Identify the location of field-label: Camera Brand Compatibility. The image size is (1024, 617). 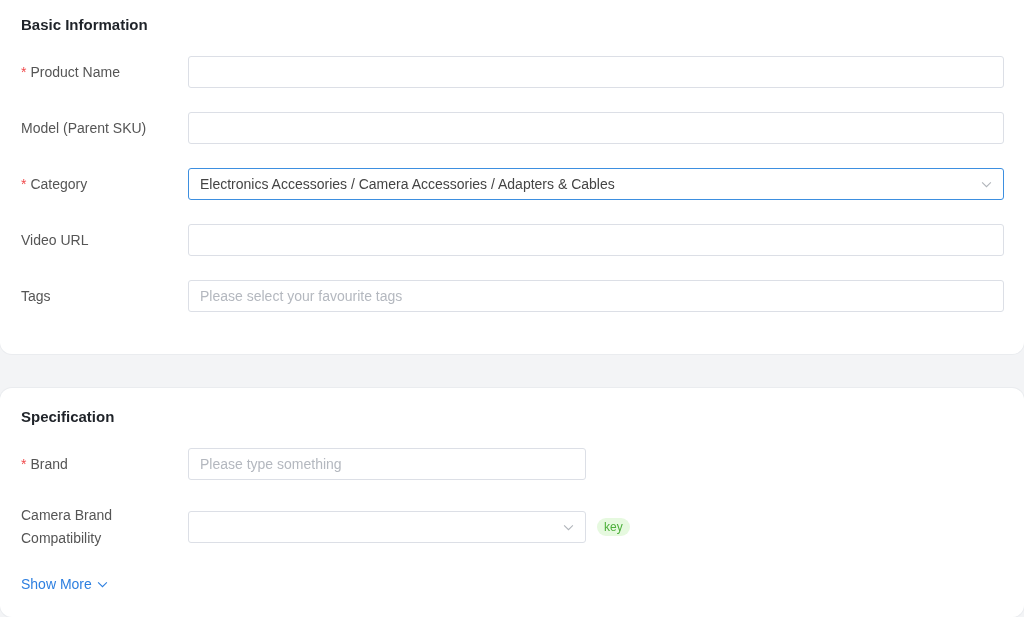
(67, 527).